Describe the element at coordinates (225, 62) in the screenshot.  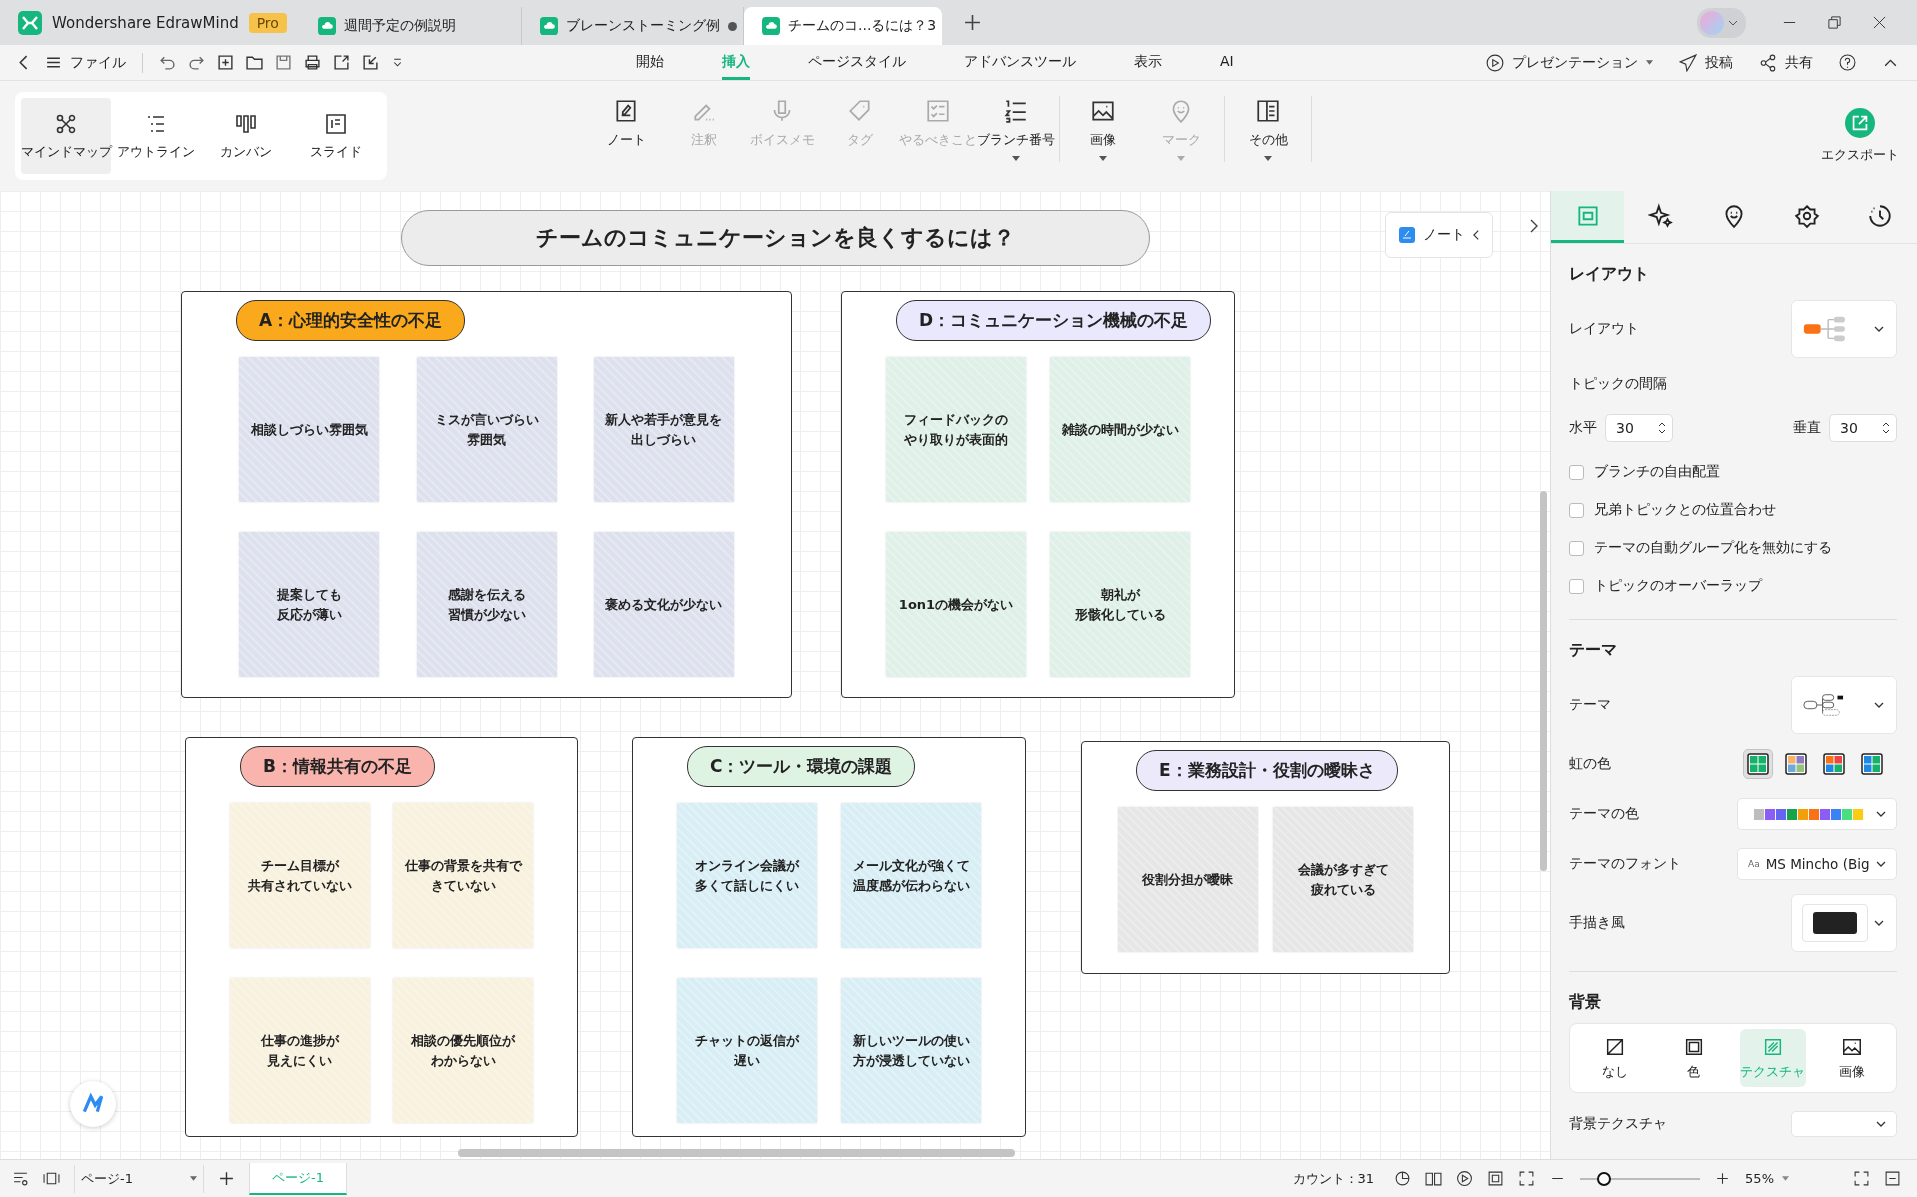
I see `add-icon` at that location.